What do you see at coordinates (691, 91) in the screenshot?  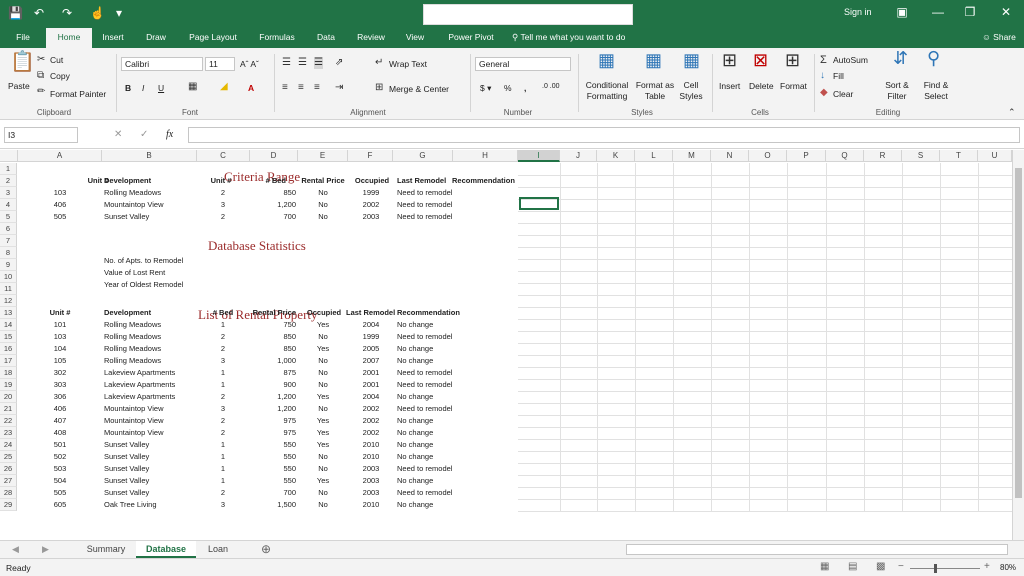 I see `cell-styles-button: Cell Styles` at bounding box center [691, 91].